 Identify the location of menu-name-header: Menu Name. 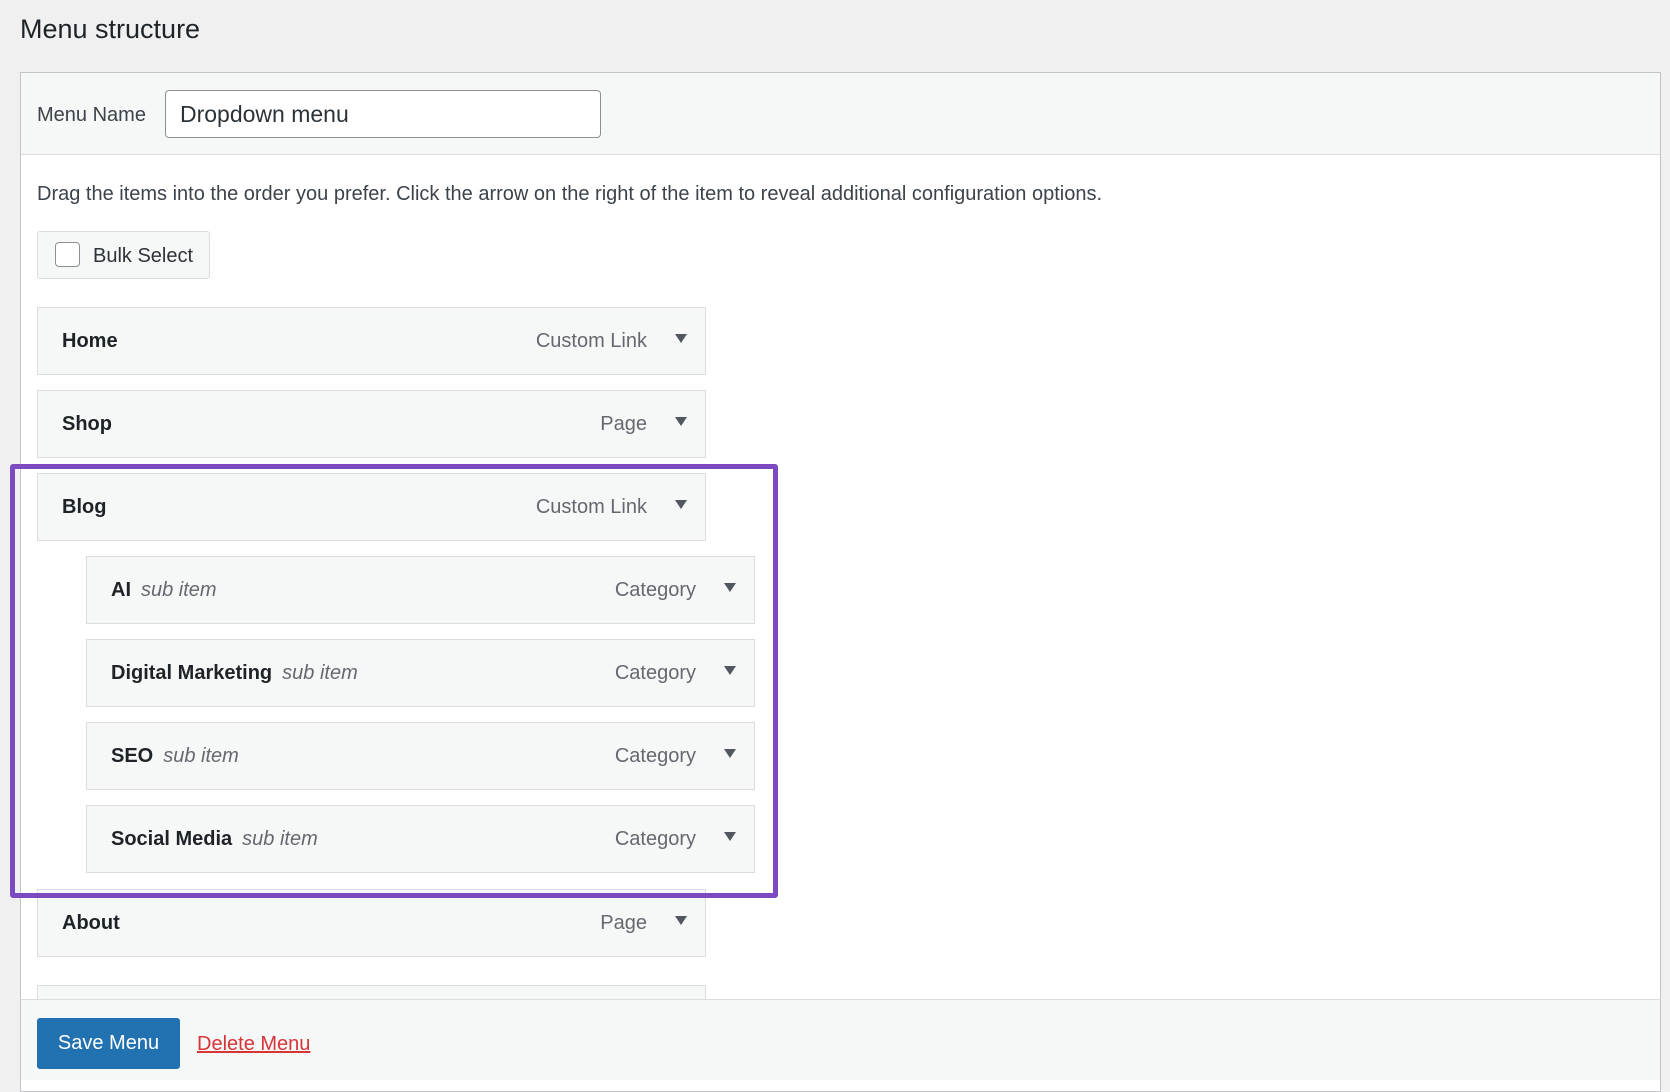
(840, 114).